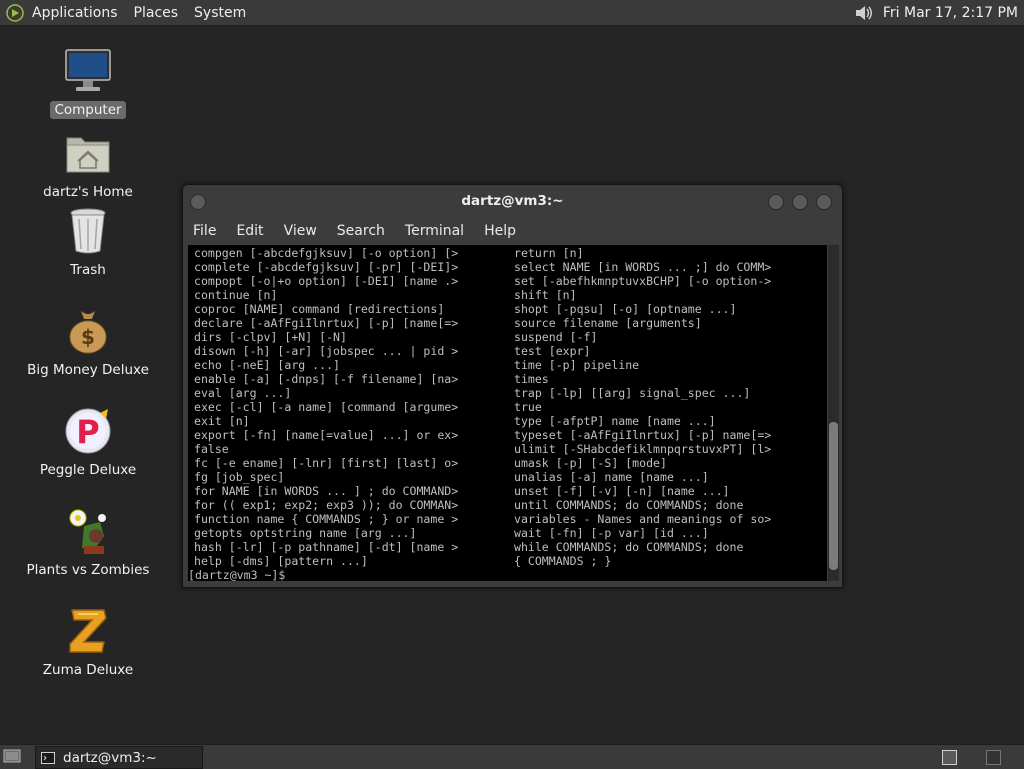  Describe the element at coordinates (198, 202) in the screenshot. I see `window-menu-button` at that location.